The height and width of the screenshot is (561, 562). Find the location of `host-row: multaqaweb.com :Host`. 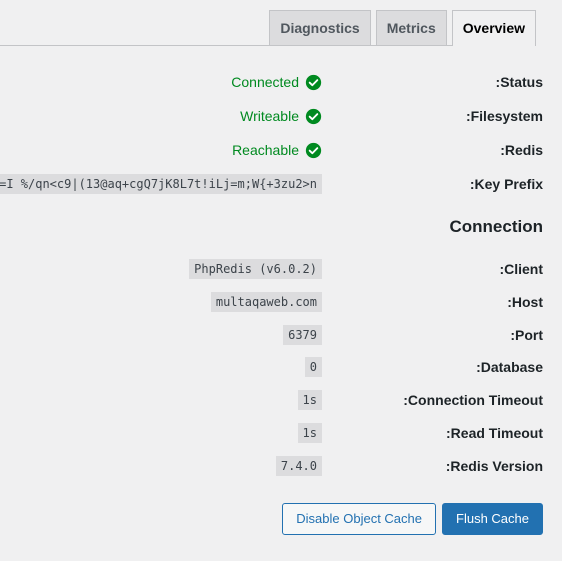

host-row: multaqaweb.com :Host is located at coordinates (281, 302).